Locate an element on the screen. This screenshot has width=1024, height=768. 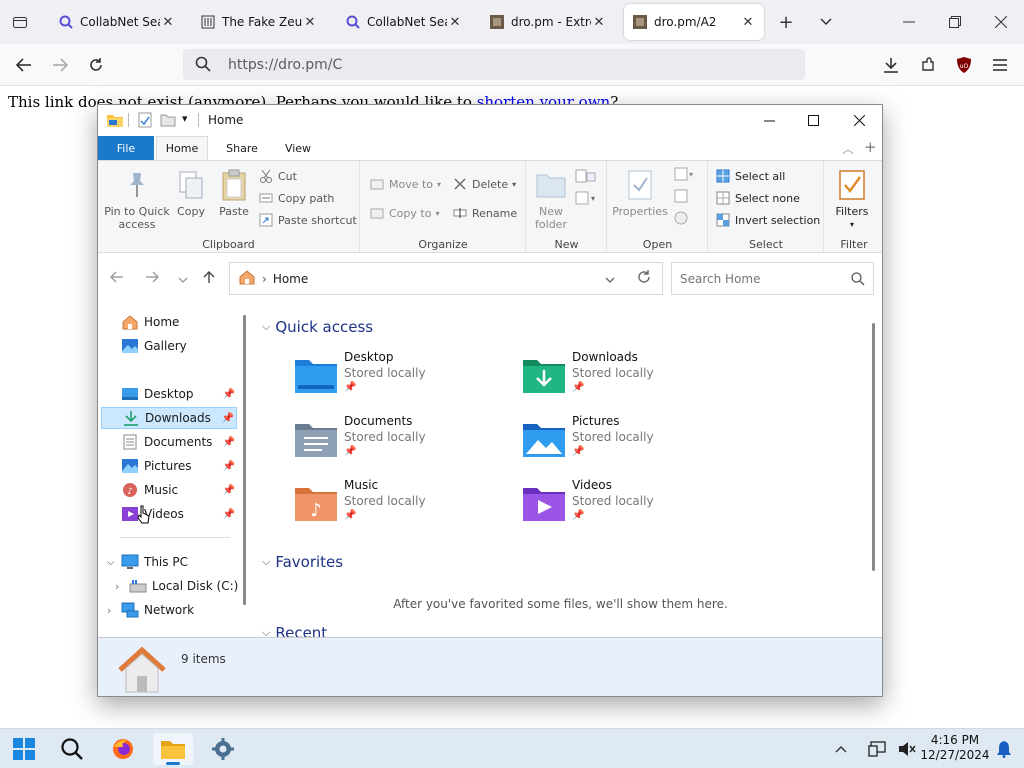
address-bar: › Home is located at coordinates (446, 278).